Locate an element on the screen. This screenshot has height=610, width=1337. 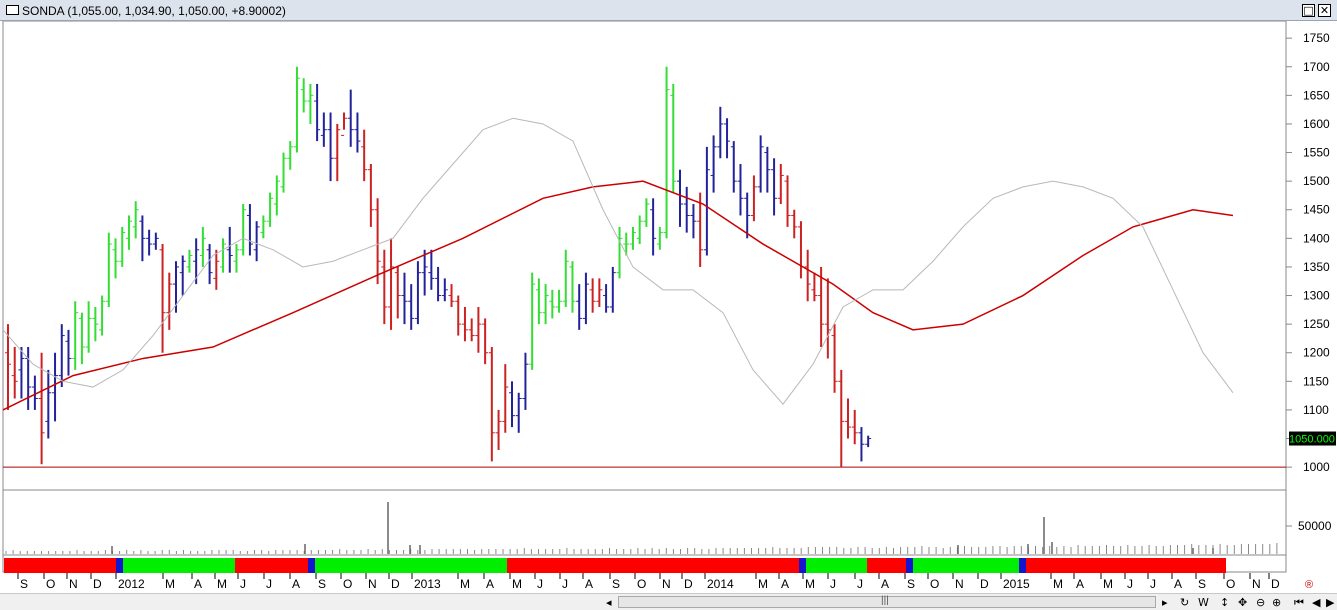
weekly-period-button: W is located at coordinates (1203, 602).